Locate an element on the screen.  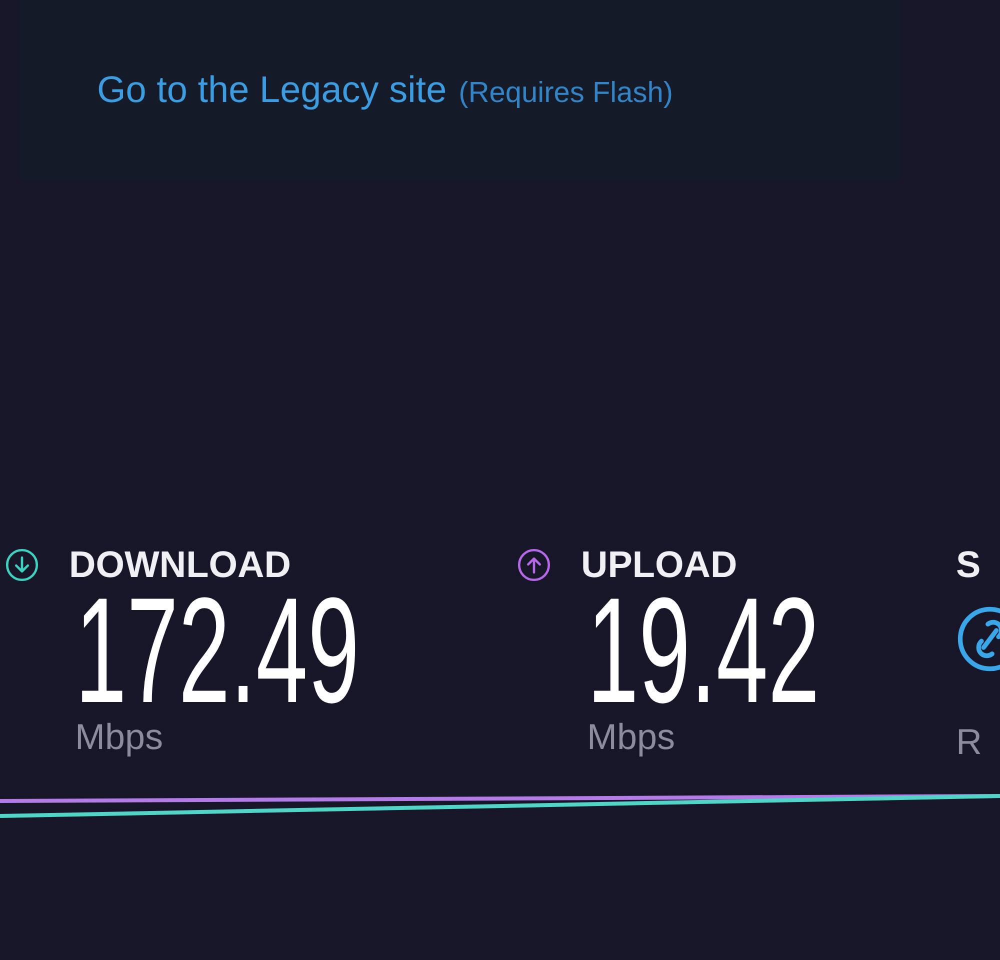
metric-label: UPLOAD is located at coordinates (659, 565).